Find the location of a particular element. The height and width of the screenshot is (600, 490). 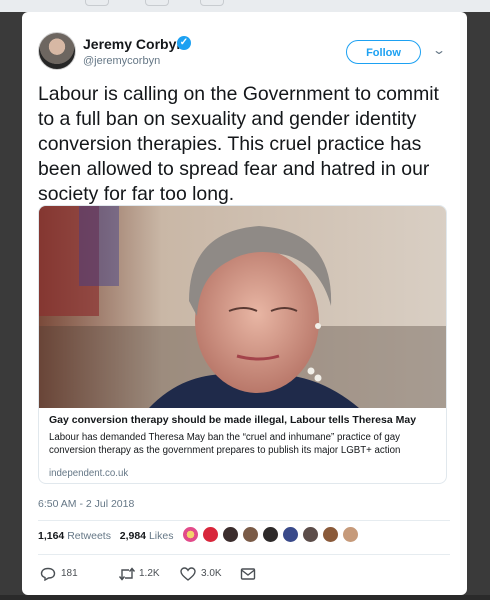

reply-count: 181 is located at coordinates (69, 573).